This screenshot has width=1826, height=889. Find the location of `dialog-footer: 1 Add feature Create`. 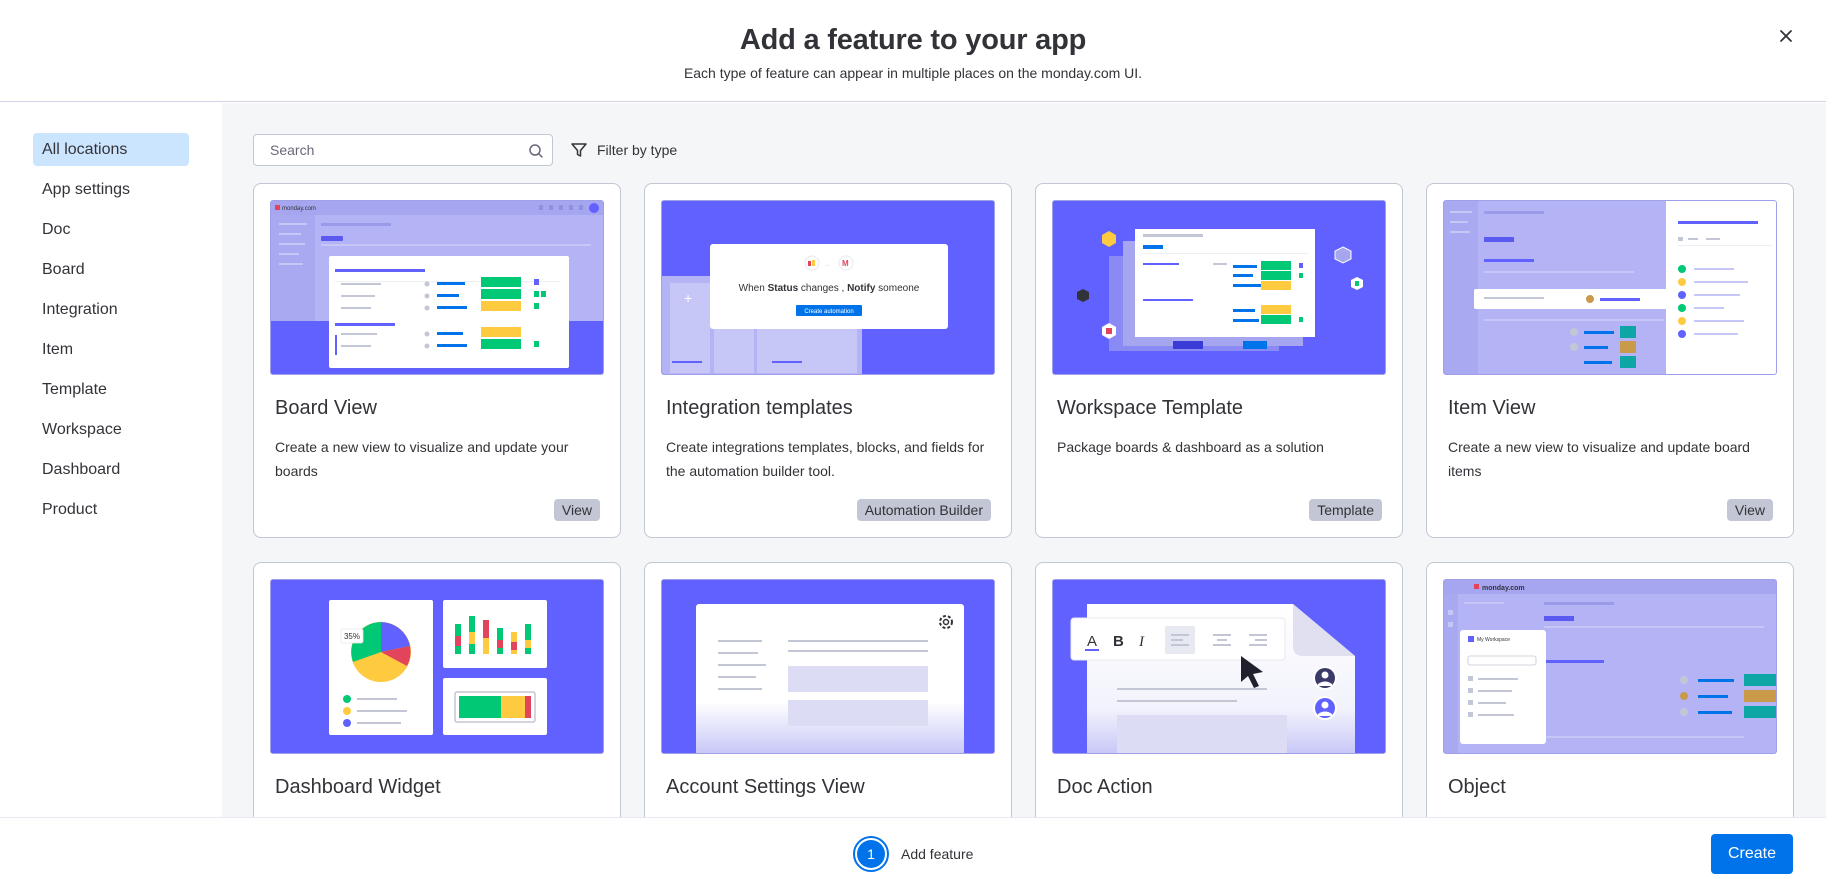

dialog-footer: 1 Add feature Create is located at coordinates (913, 853).